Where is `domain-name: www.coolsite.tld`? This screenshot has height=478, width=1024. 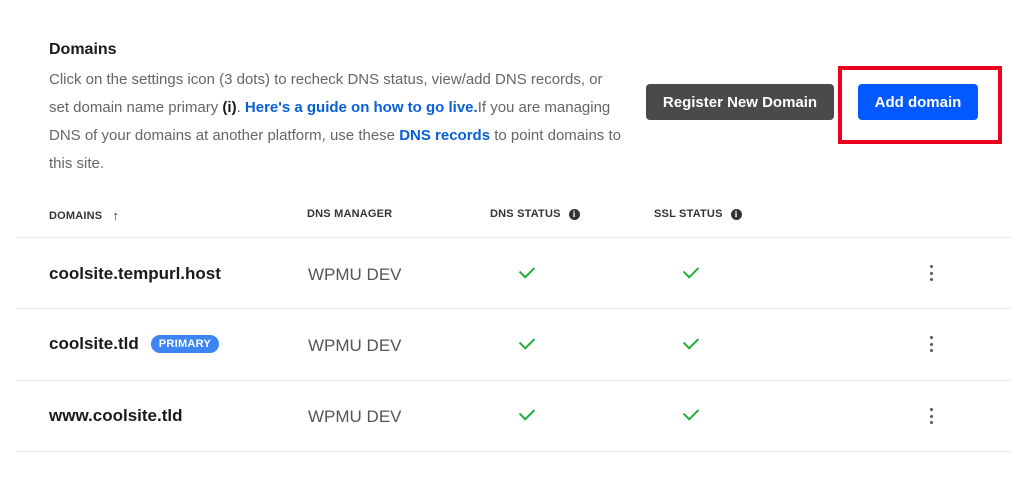
domain-name: www.coolsite.tld is located at coordinates (116, 415).